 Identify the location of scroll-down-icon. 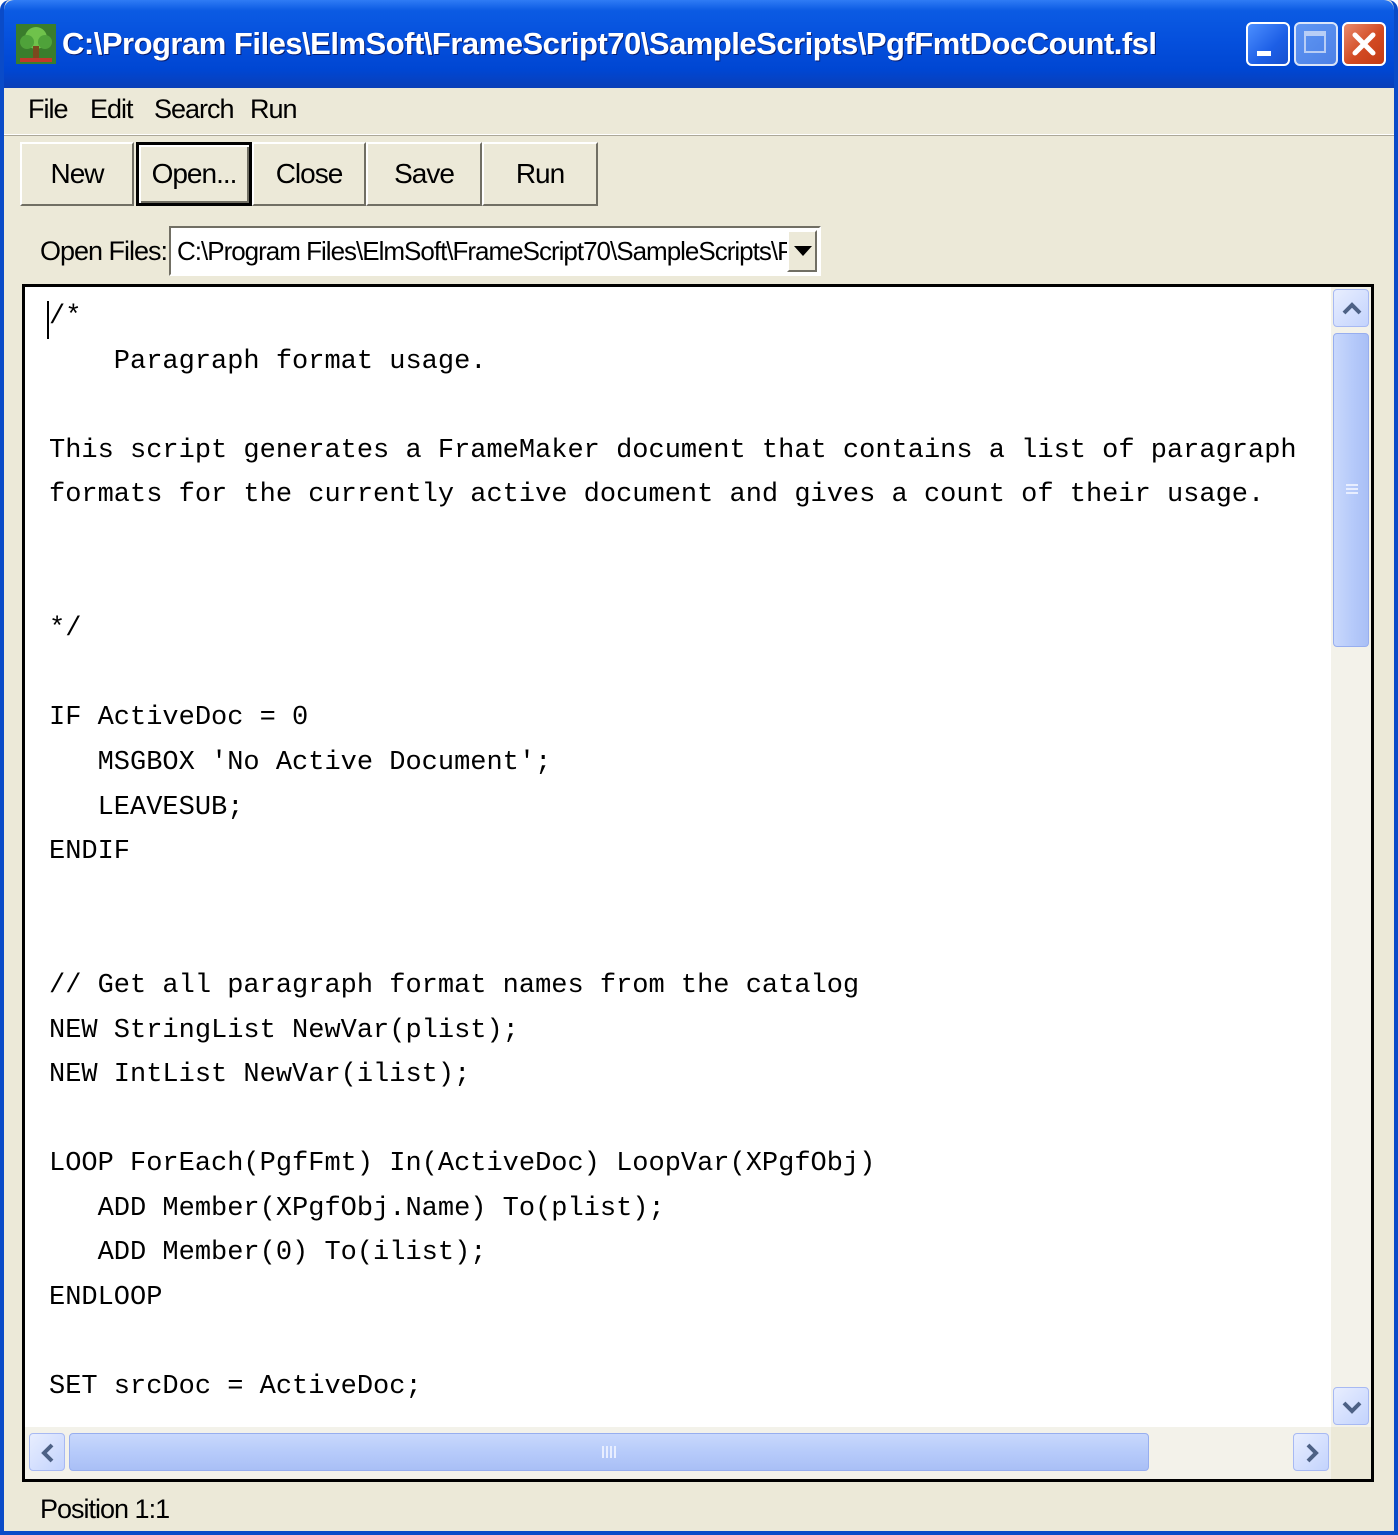
(1351, 1406).